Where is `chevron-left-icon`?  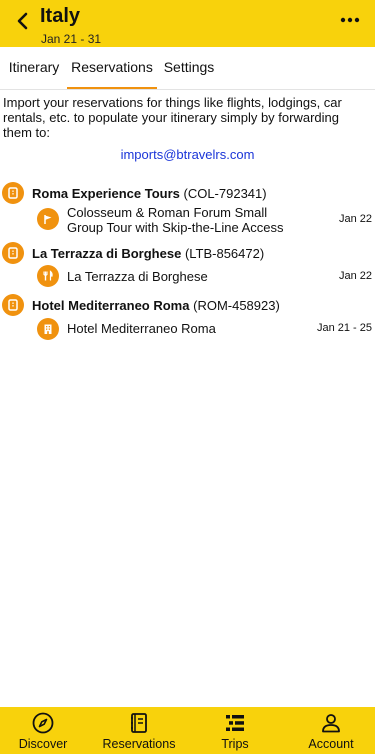 chevron-left-icon is located at coordinates (22, 21).